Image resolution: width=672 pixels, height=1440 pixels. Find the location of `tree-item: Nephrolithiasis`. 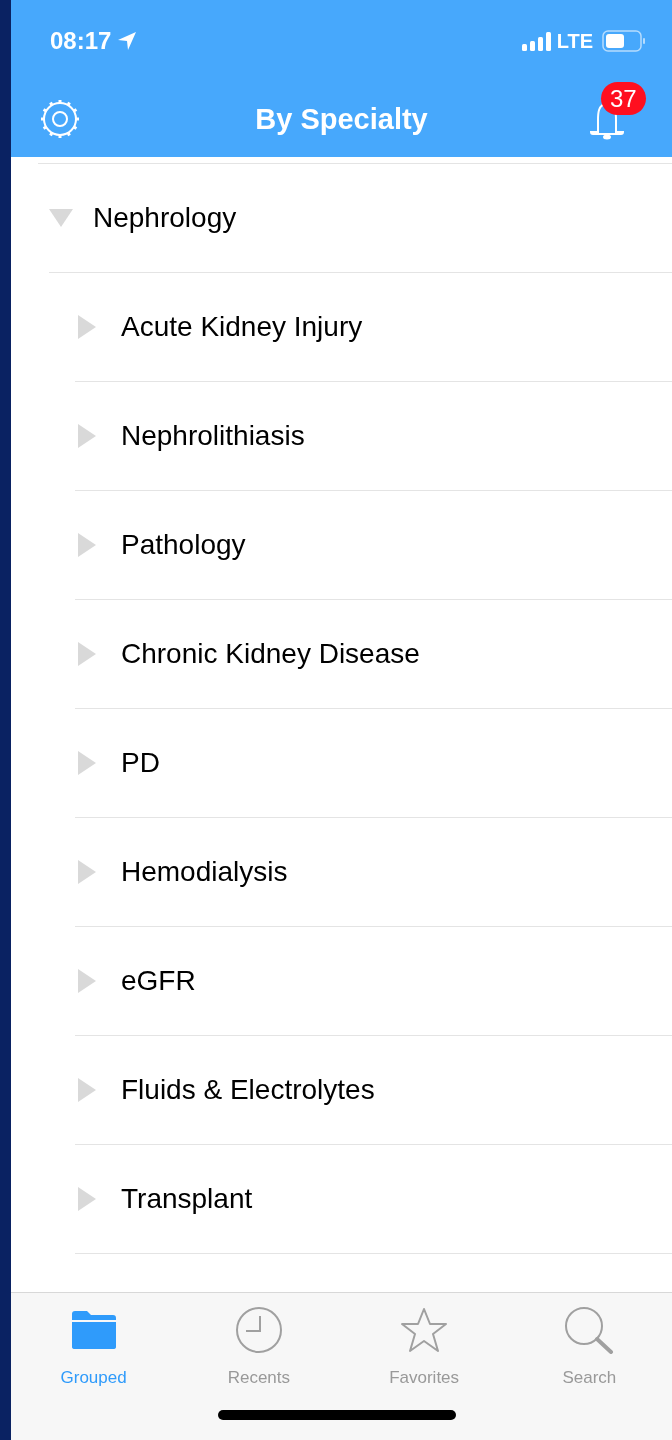

tree-item: Nephrolithiasis is located at coordinates (213, 436).